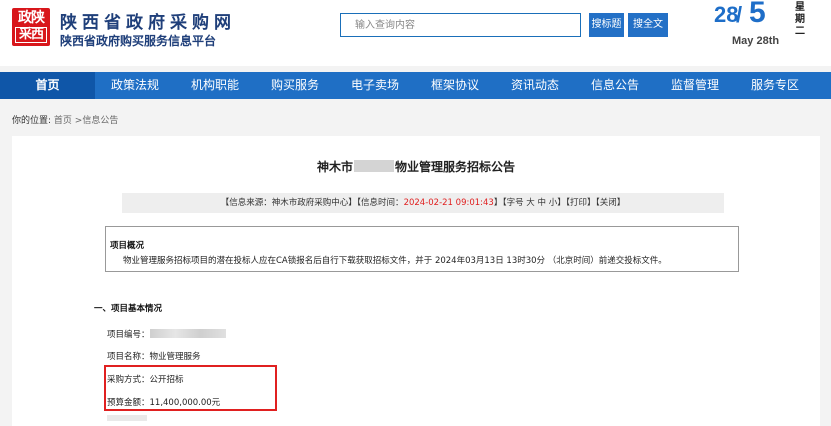 This screenshot has width=831, height=426. What do you see at coordinates (800, 31) in the screenshot?
I see `weekday-char: 二` at bounding box center [800, 31].